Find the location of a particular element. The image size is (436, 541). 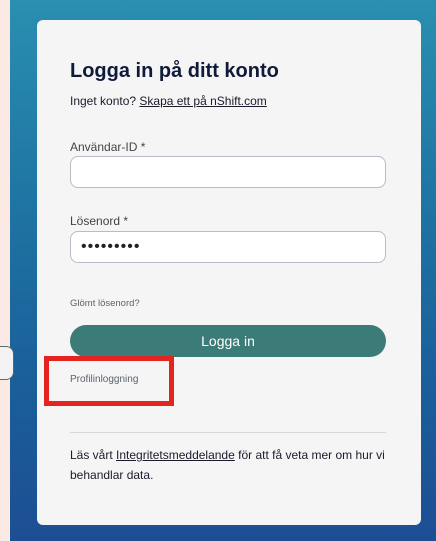

divider is located at coordinates (228, 432).